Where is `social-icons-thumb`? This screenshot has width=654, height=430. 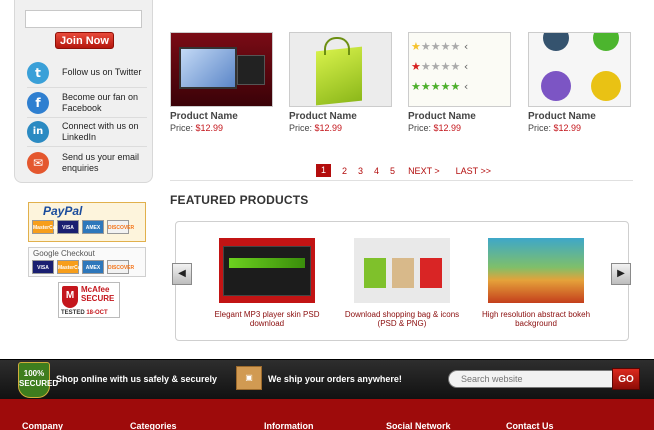 social-icons-thumb is located at coordinates (579, 69).